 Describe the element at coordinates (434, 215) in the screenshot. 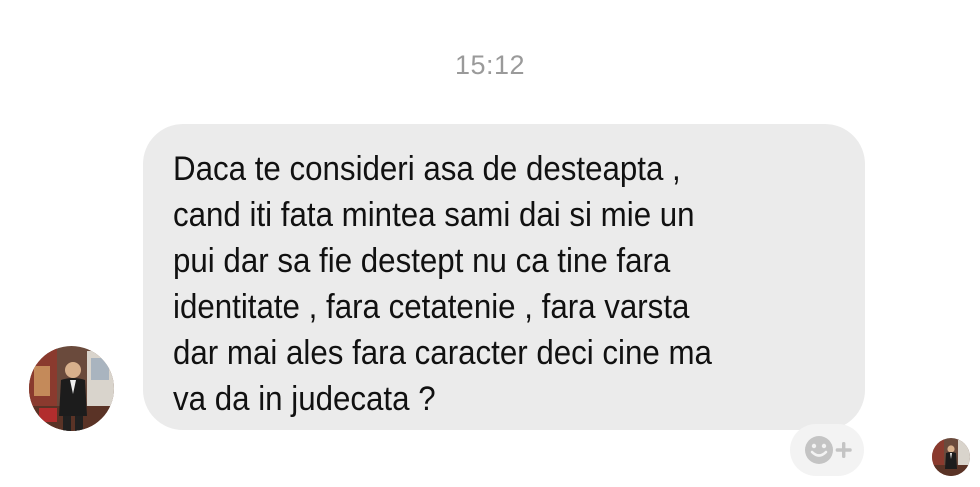

I see `message-line: cand iti fata mintea sami dai si mie un` at that location.